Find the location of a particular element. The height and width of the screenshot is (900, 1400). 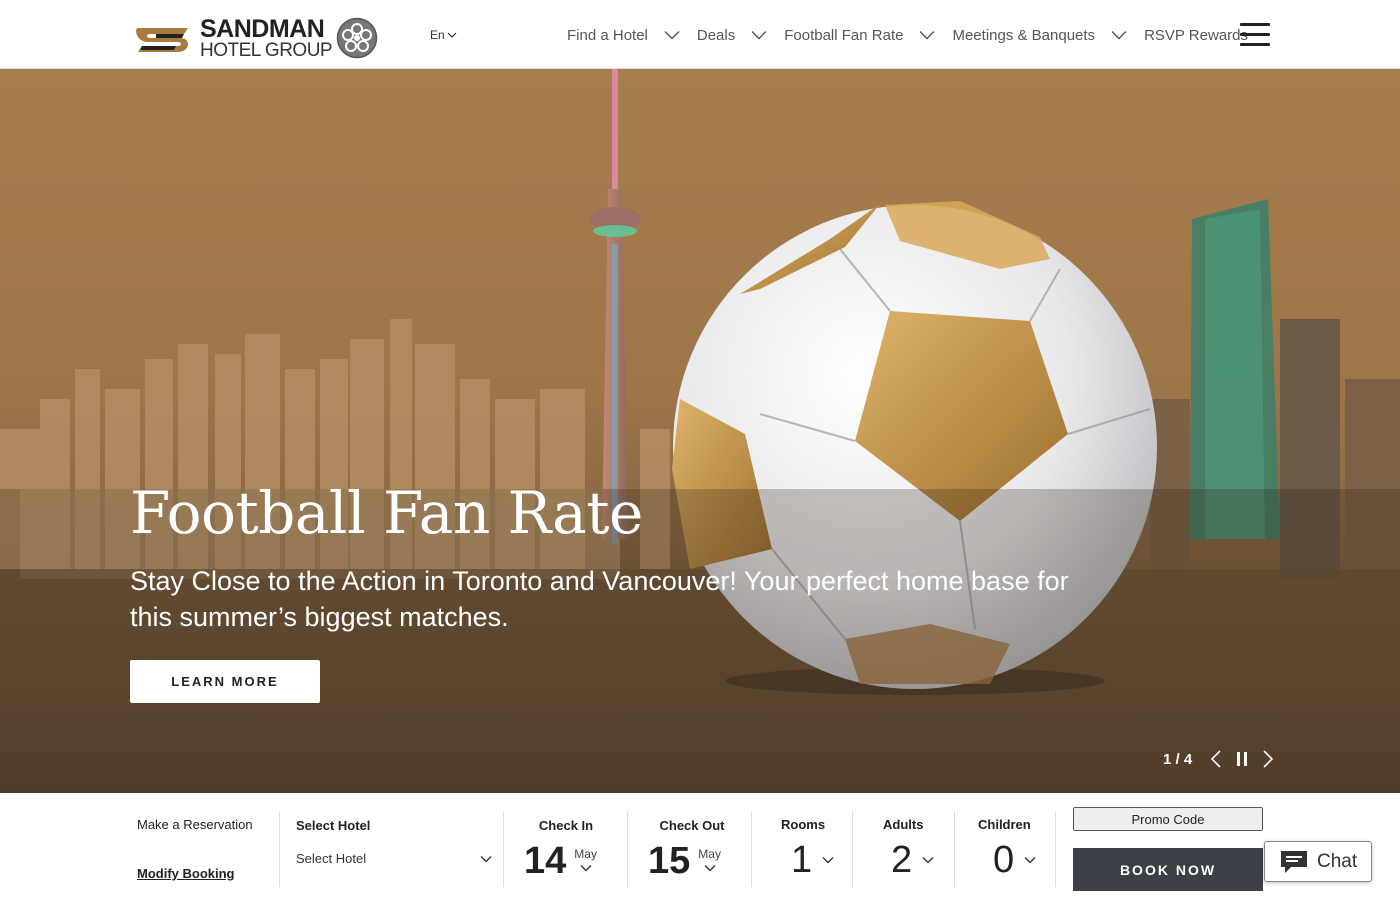

adults-value: 2 is located at coordinates (902, 860).